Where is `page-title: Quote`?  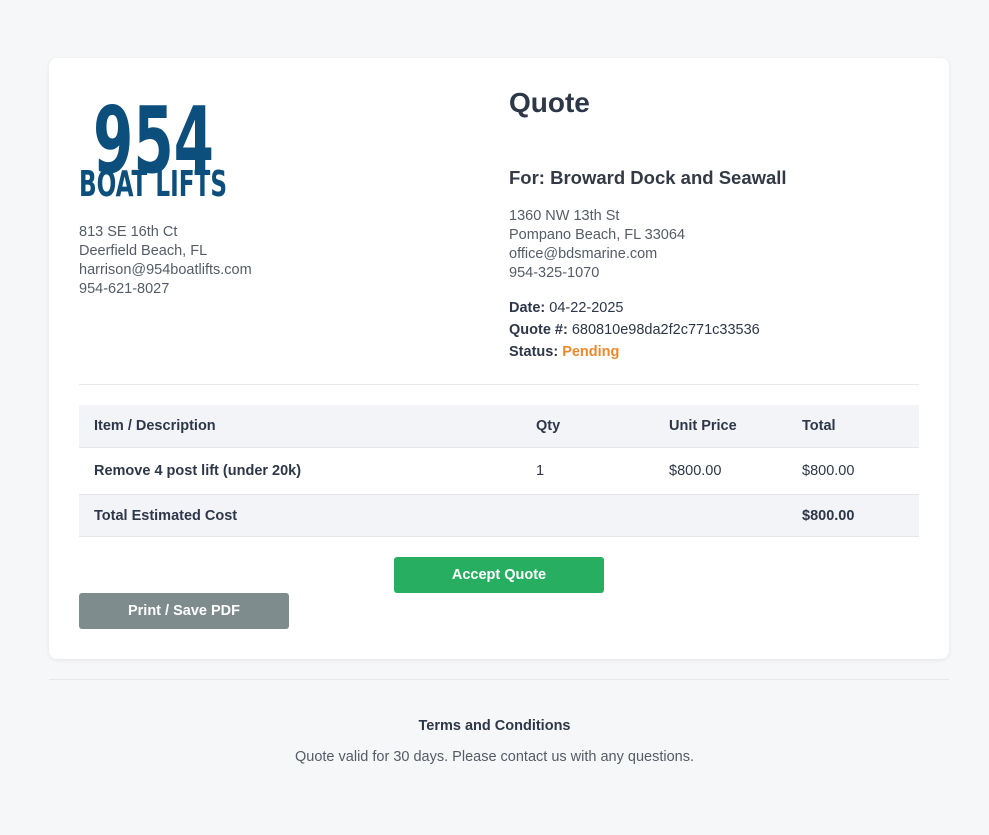
page-title: Quote is located at coordinates (549, 102).